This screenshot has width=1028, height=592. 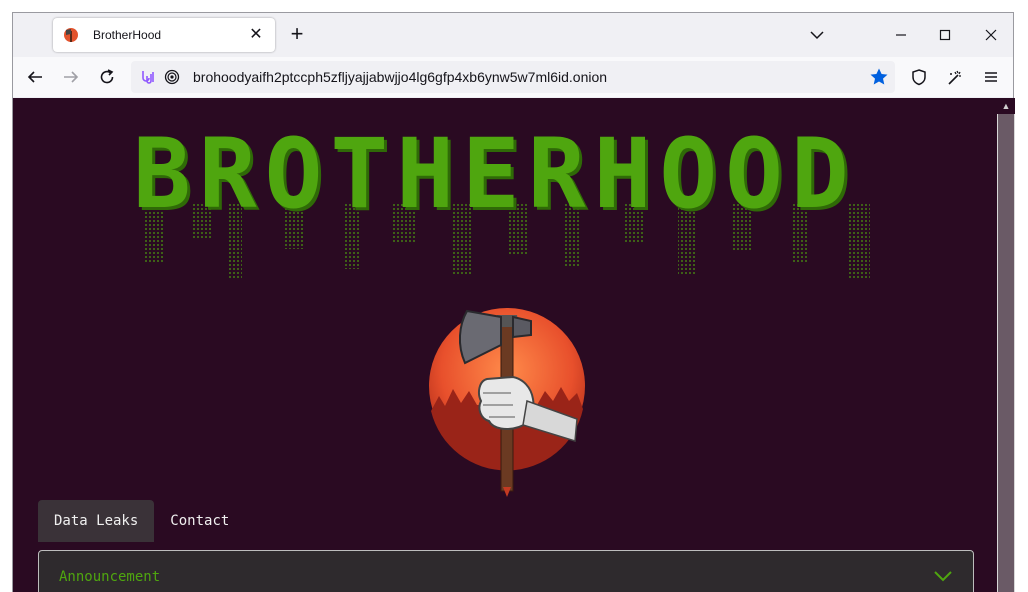 What do you see at coordinates (507, 402) in the screenshot?
I see `axe-fist-emblem` at bounding box center [507, 402].